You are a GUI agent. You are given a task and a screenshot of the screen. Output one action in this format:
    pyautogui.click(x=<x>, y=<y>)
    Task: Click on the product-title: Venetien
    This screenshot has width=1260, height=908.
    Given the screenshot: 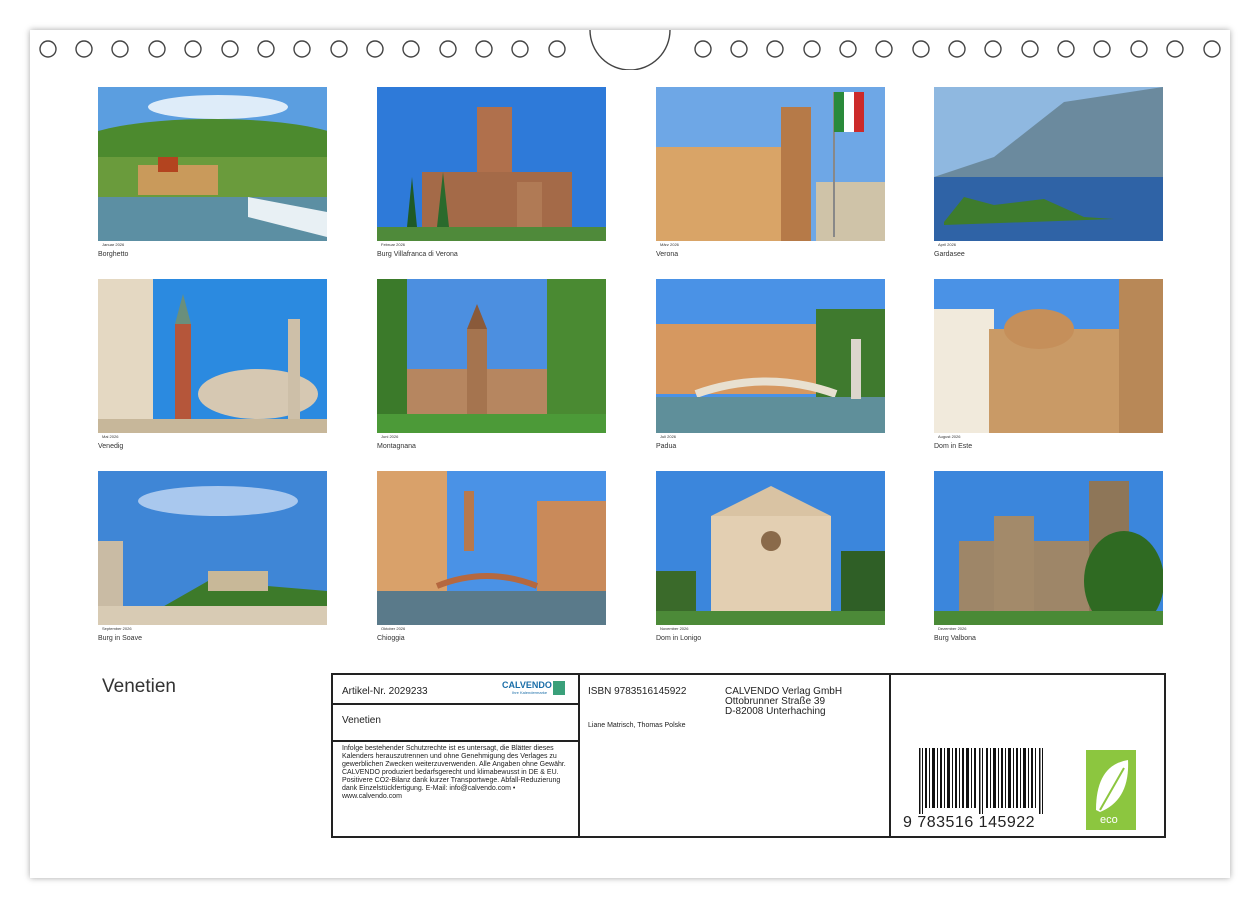 What is the action you would take?
    pyautogui.click(x=361, y=720)
    